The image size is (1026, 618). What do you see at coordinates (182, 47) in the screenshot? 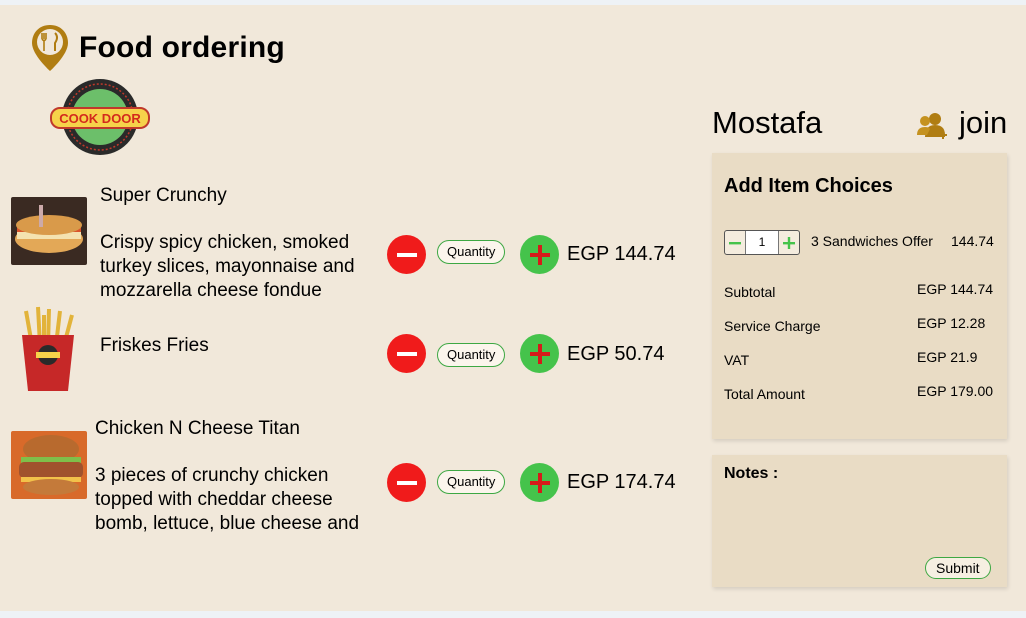
I see `app-title: Food ordering` at bounding box center [182, 47].